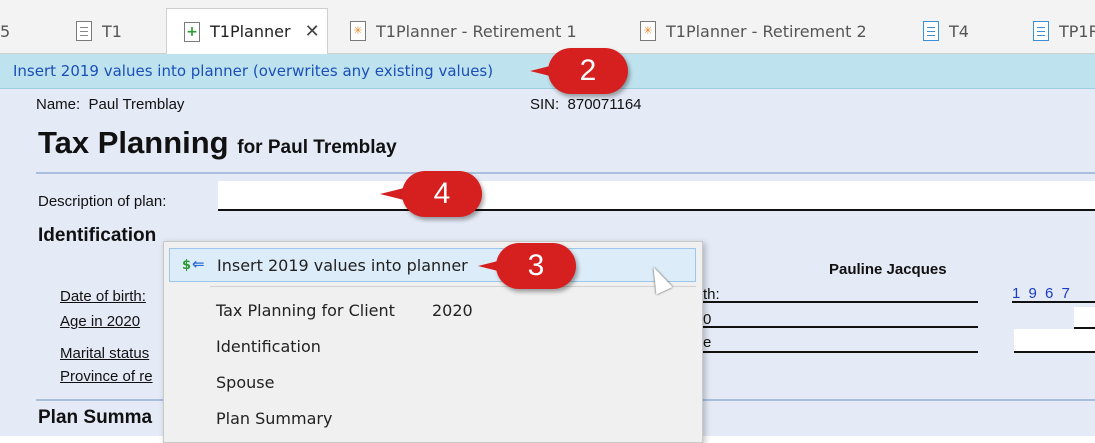 The height and width of the screenshot is (443, 1095). I want to click on menu-item-insert-values: $⇐ Insert 2019 values into planner, so click(432, 265).